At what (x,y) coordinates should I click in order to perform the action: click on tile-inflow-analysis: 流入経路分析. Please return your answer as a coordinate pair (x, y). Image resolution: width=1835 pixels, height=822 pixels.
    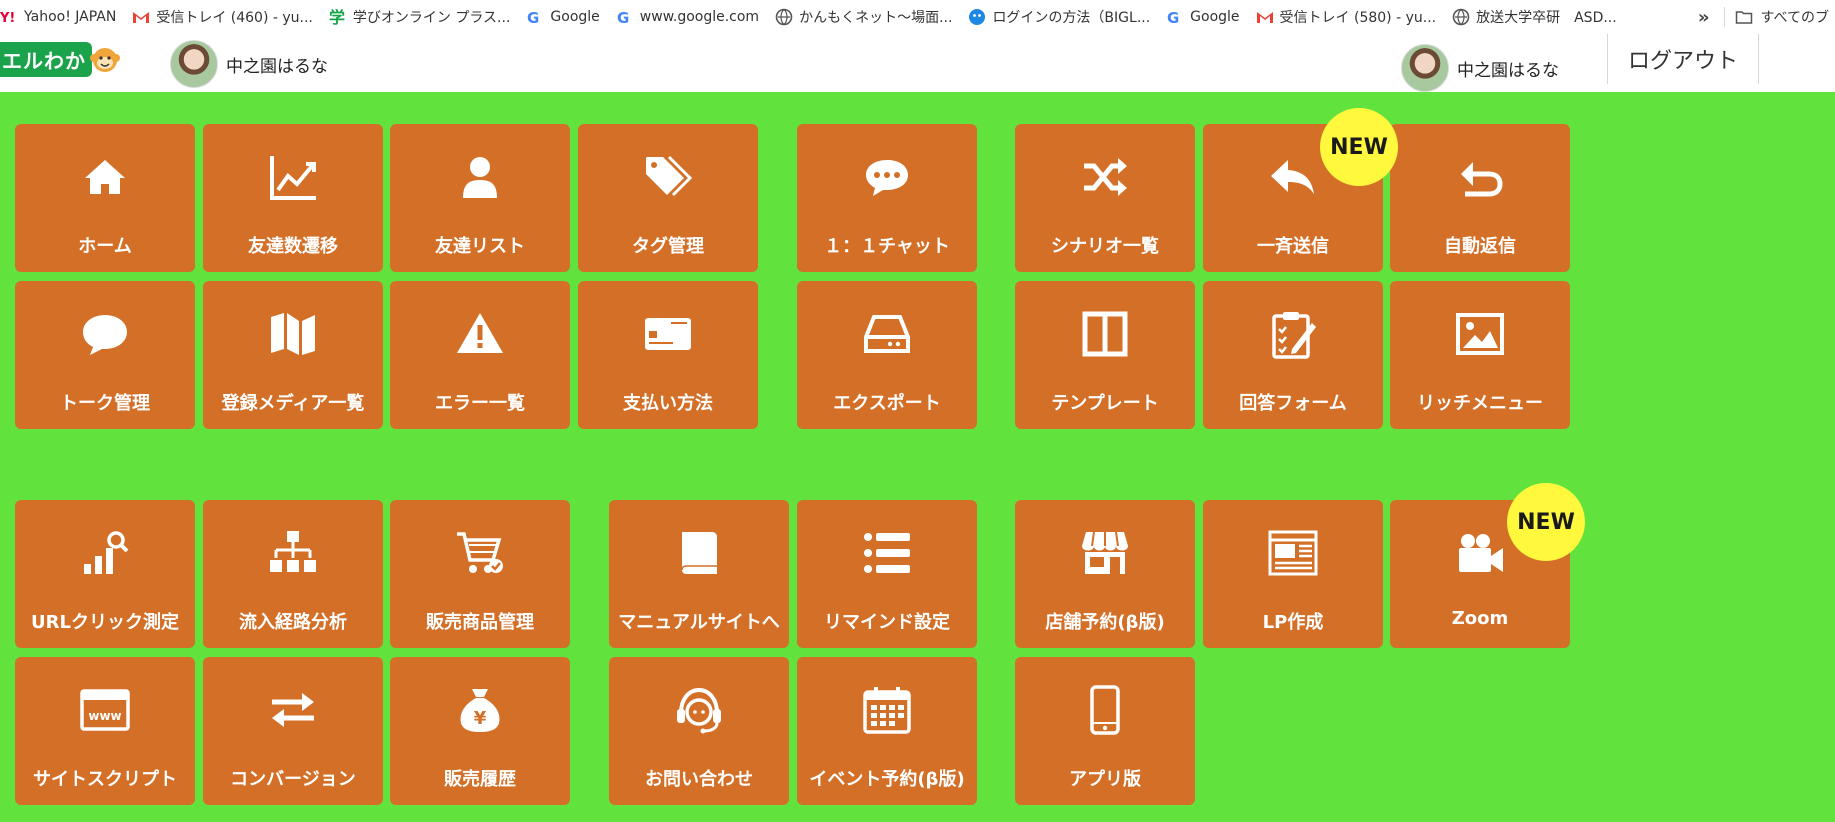
    Looking at the image, I should click on (293, 574).